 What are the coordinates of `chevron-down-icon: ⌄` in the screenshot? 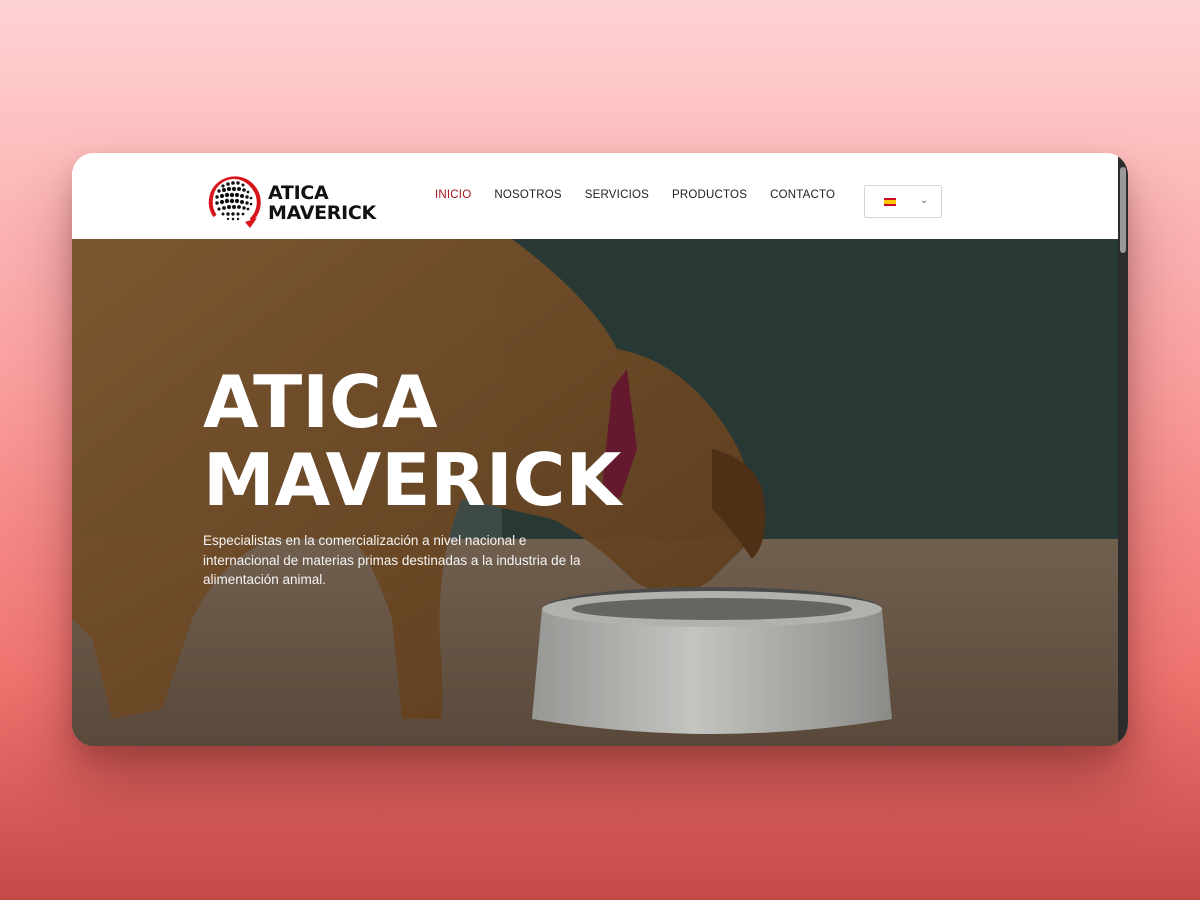 It's located at (924, 200).